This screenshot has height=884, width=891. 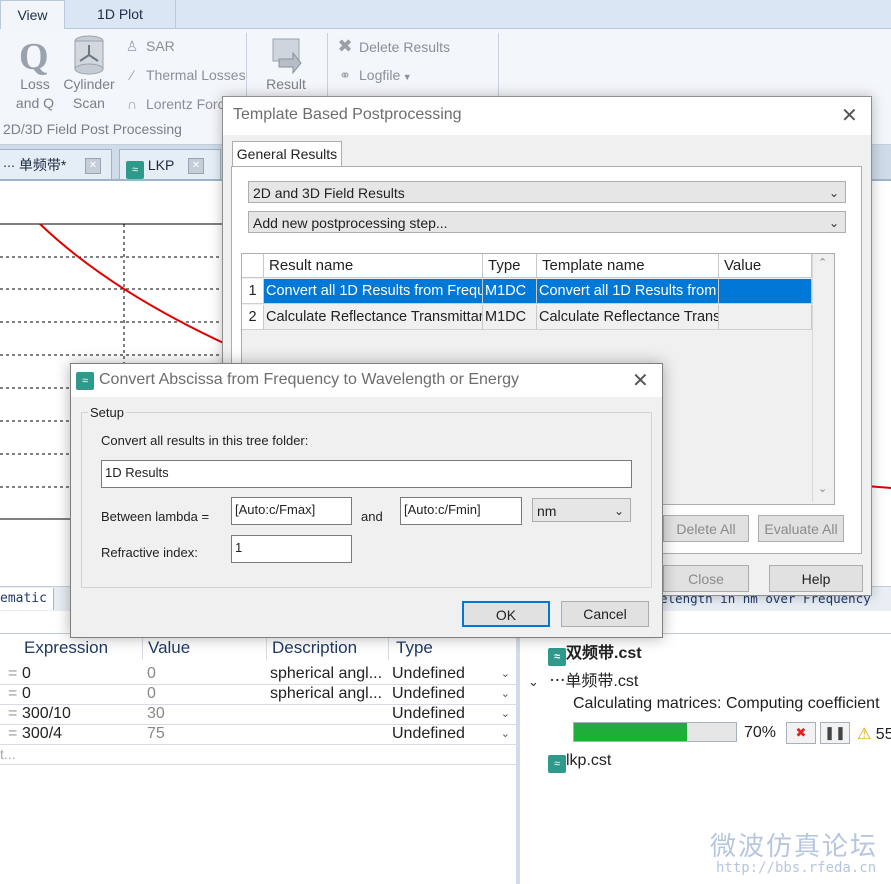 What do you see at coordinates (149, 552) in the screenshot?
I see `refractive-index-label: Refractive index:` at bounding box center [149, 552].